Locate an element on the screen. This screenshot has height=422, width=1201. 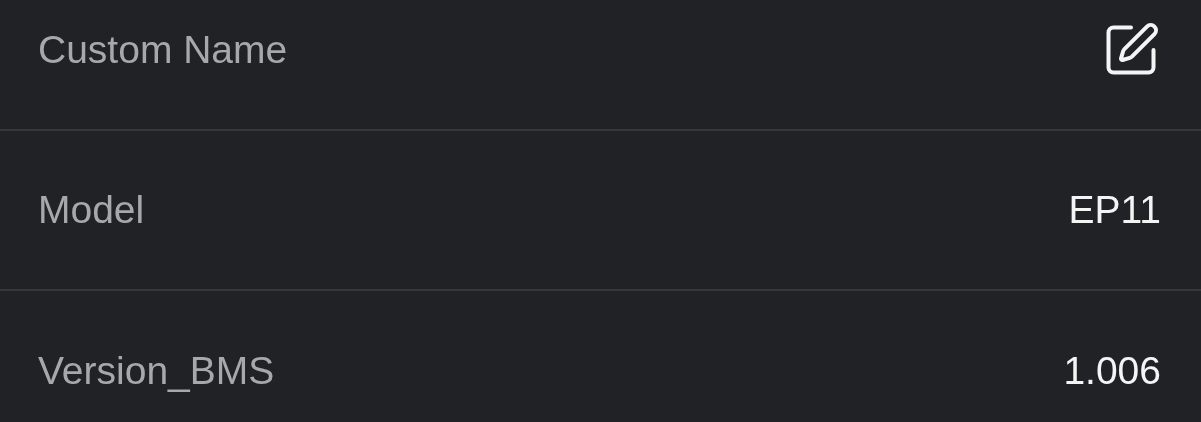
row-value: EP11 is located at coordinates (1114, 210).